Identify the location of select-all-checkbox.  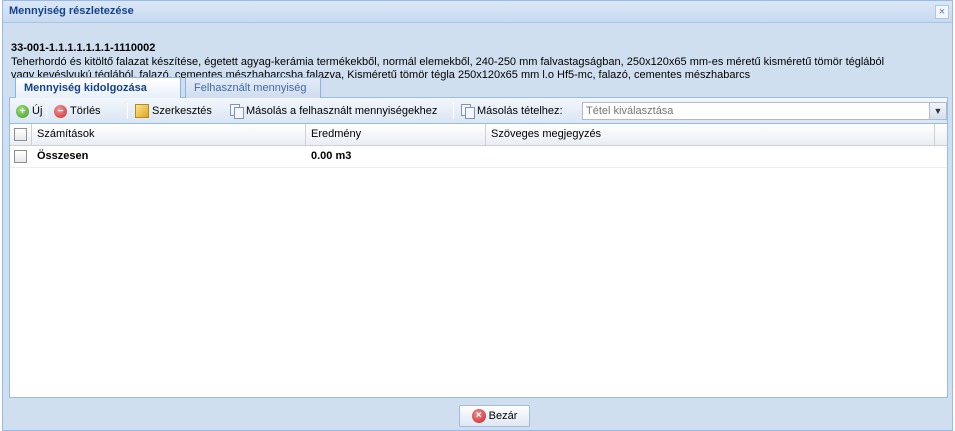
(20, 134).